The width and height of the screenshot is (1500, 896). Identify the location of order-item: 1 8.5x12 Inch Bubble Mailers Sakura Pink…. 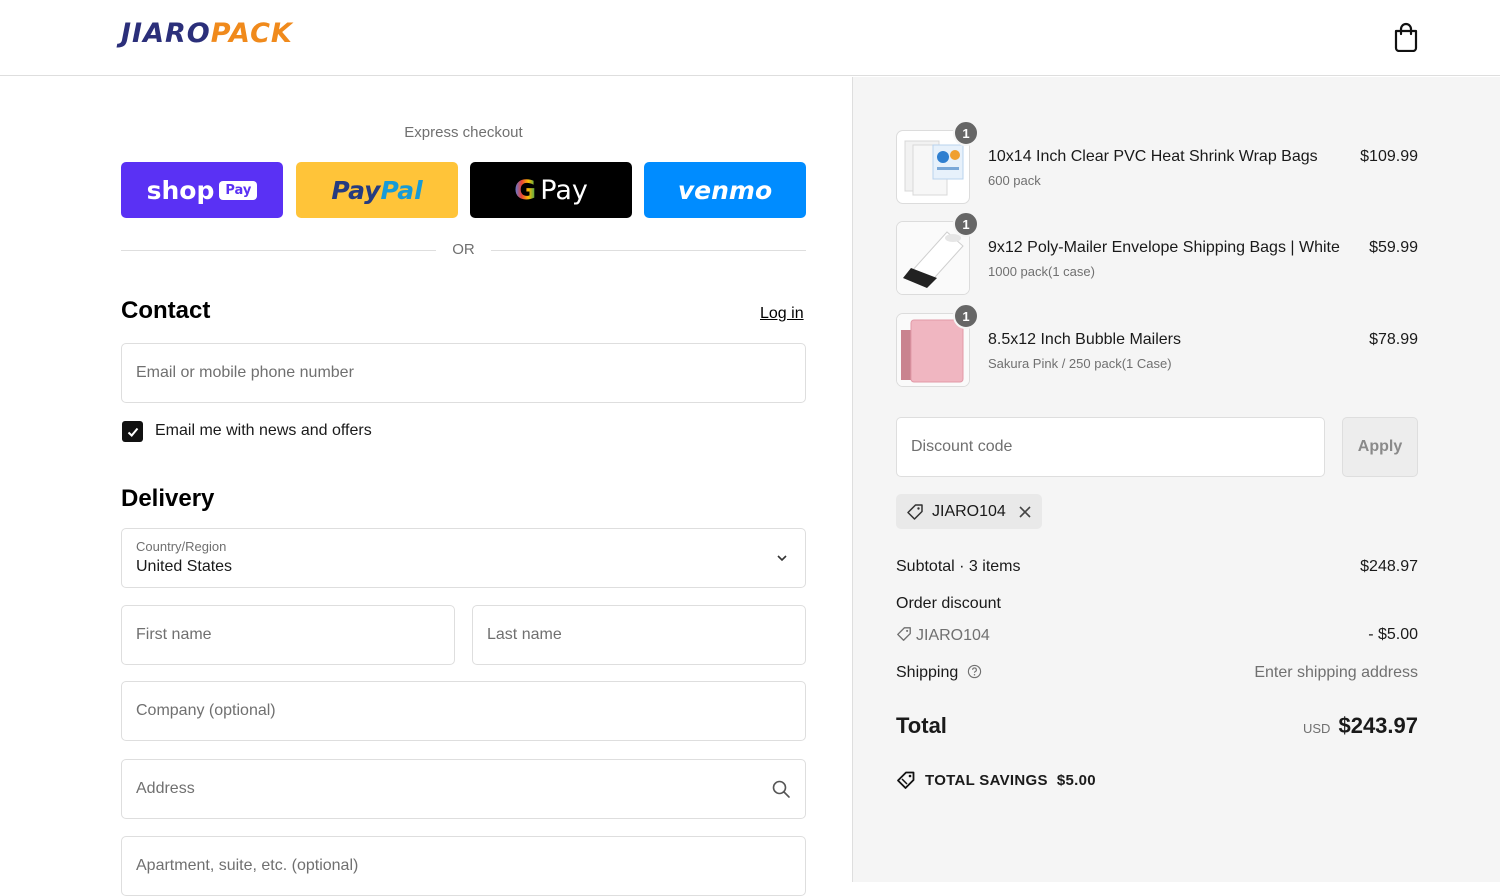
(1157, 345).